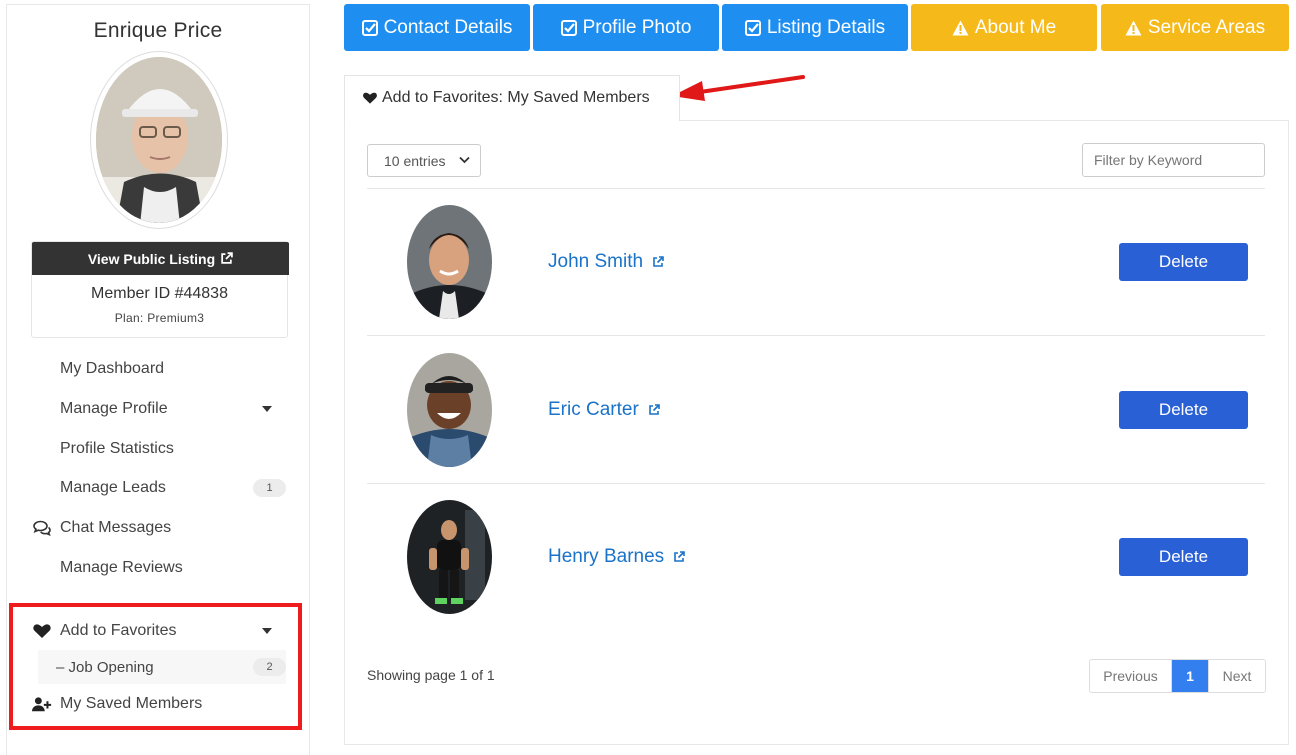 This screenshot has height=755, width=1296. Describe the element at coordinates (42, 528) in the screenshot. I see `chat-icon` at that location.